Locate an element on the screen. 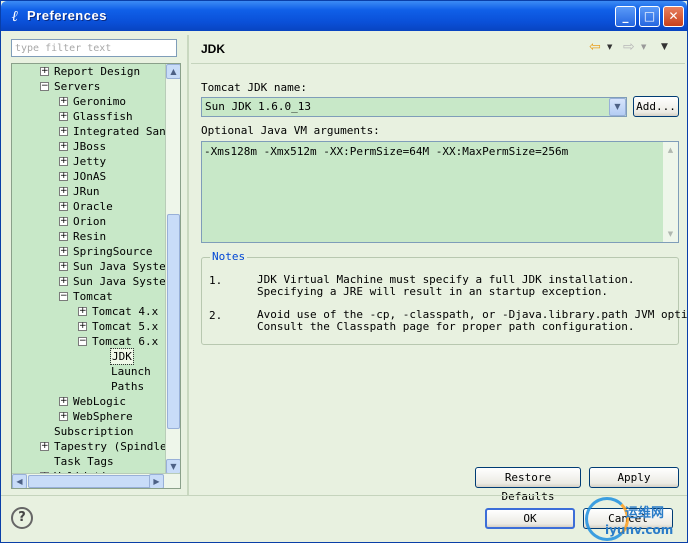  tree-item-label: Tapestry (Spindle) is located at coordinates (110, 446).